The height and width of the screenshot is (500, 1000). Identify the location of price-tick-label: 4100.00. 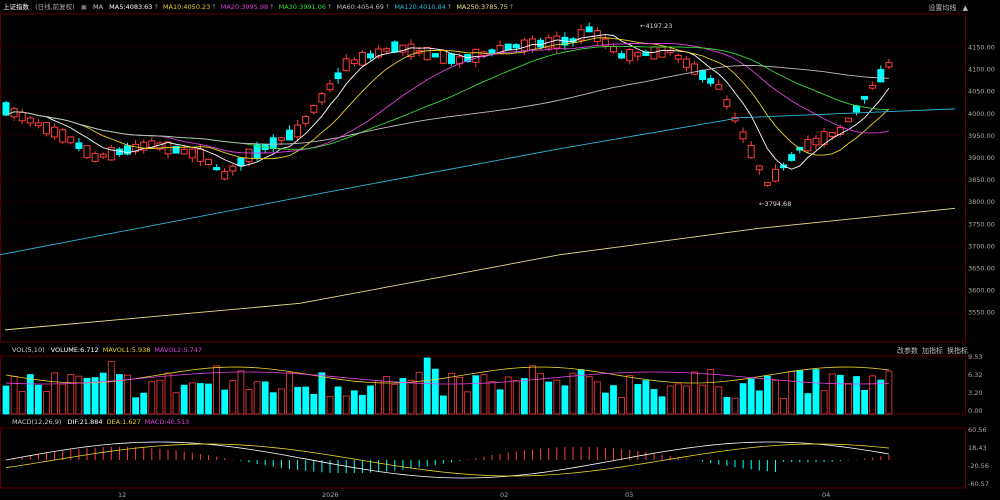
(981, 70).